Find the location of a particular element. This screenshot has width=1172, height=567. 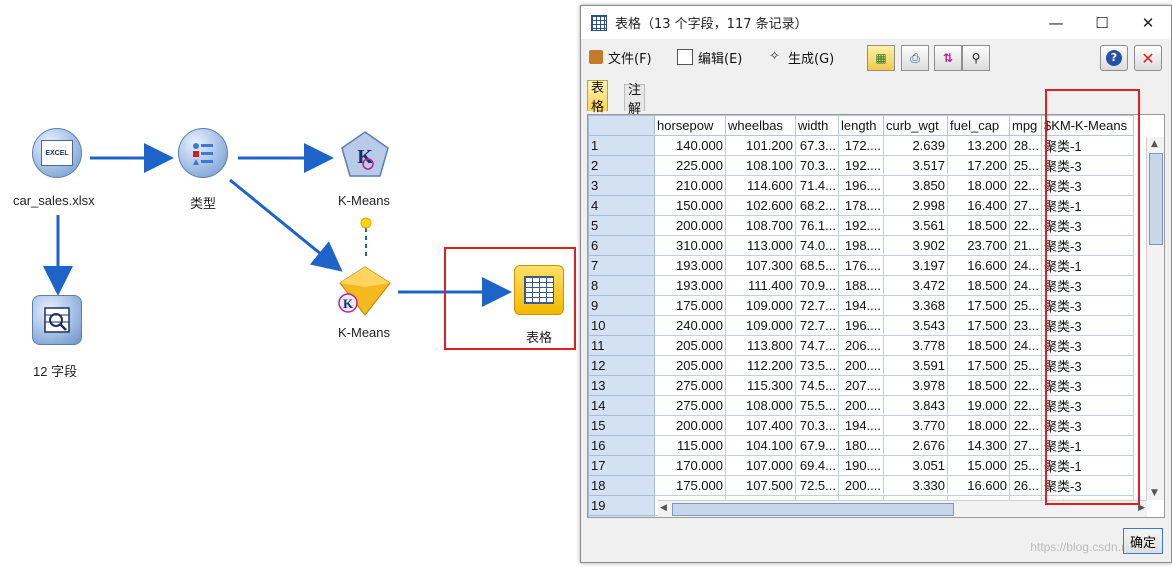

kmeans-nugget-node: K is located at coordinates (365, 293).